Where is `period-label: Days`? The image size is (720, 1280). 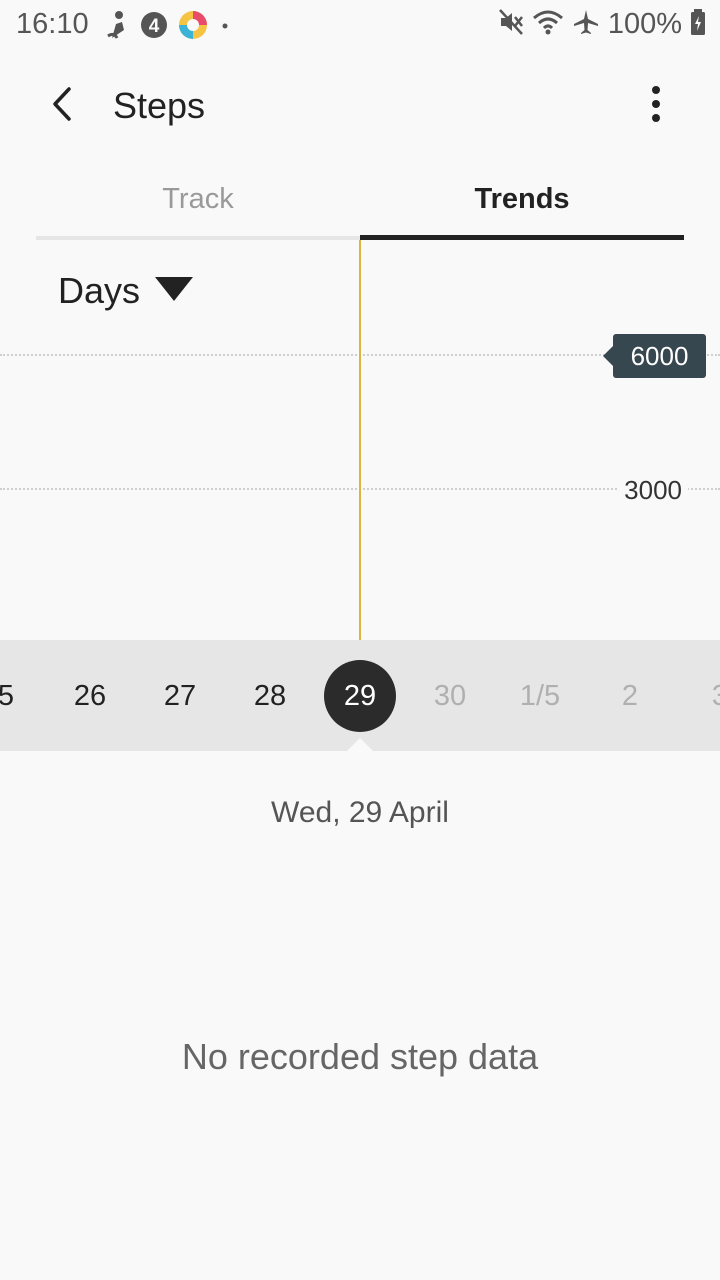
period-label: Days is located at coordinates (99, 290).